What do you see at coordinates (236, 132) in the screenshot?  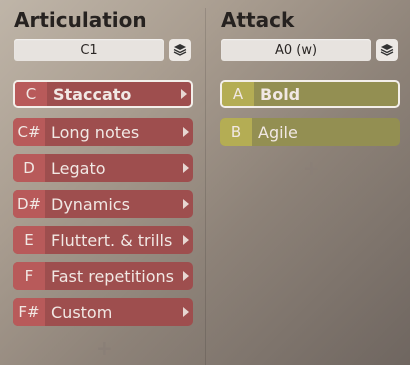 I see `attack-key: B` at bounding box center [236, 132].